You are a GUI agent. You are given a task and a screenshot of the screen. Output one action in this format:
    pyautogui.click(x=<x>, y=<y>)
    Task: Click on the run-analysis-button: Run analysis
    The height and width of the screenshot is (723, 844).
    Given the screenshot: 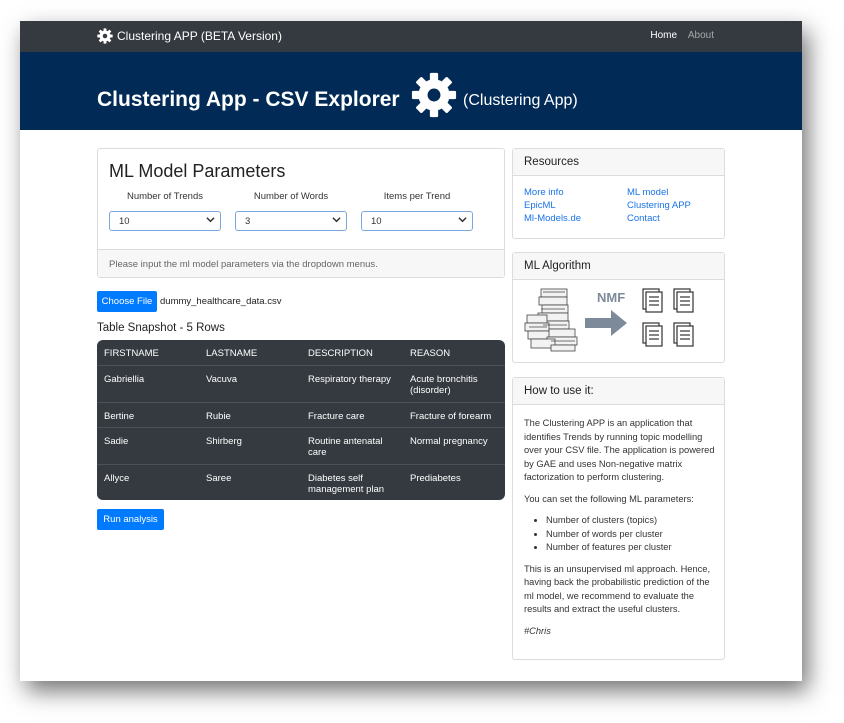 What is the action you would take?
    pyautogui.click(x=130, y=519)
    